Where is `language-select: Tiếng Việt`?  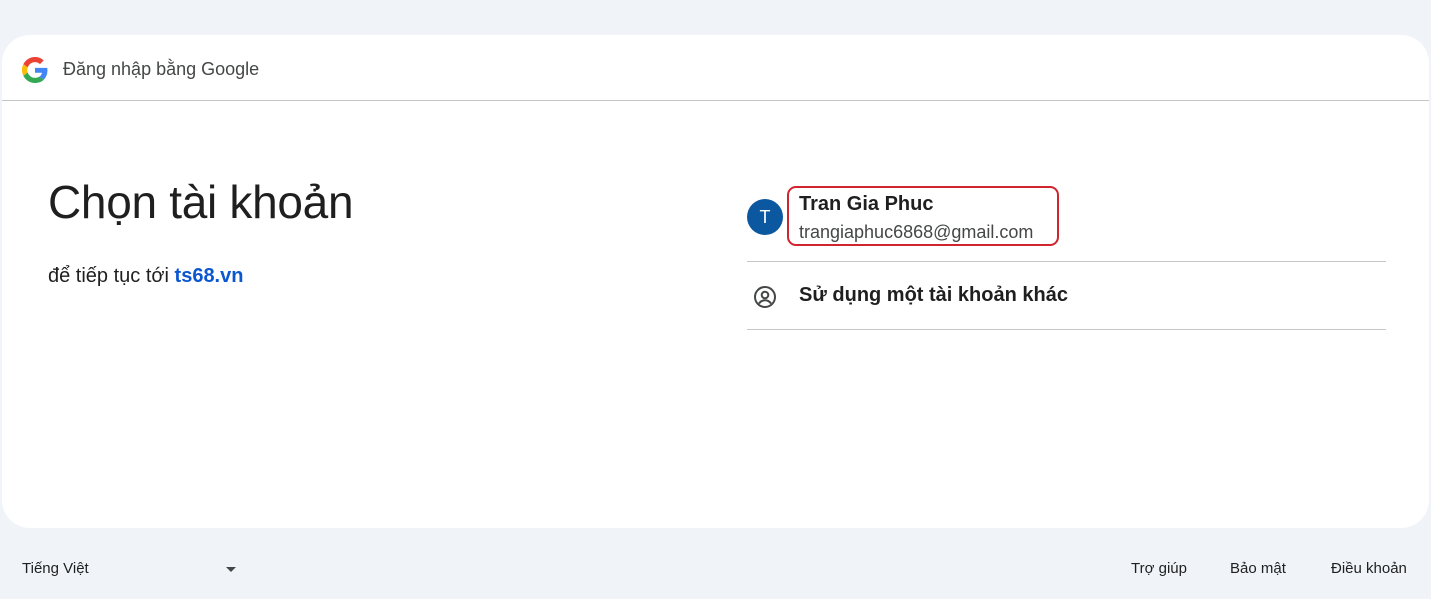
language-select: Tiếng Việt is located at coordinates (132, 571).